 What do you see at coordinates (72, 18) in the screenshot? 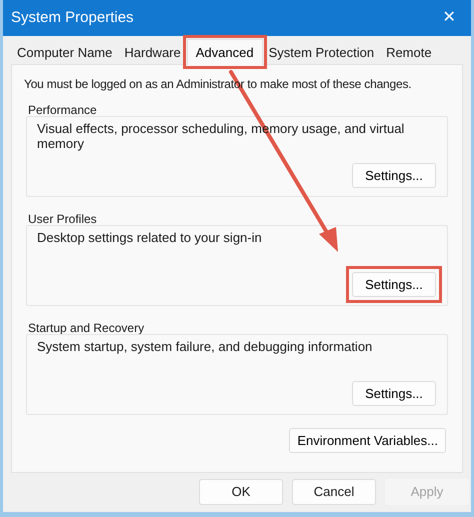
I see `window-title: System Properties` at bounding box center [72, 18].